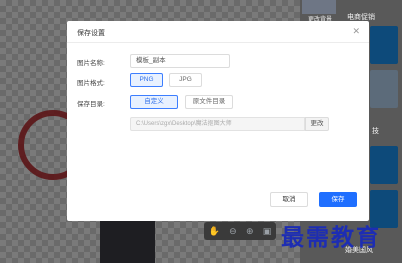  I want to click on zoom-out-icon: ⊖, so click(233, 231).